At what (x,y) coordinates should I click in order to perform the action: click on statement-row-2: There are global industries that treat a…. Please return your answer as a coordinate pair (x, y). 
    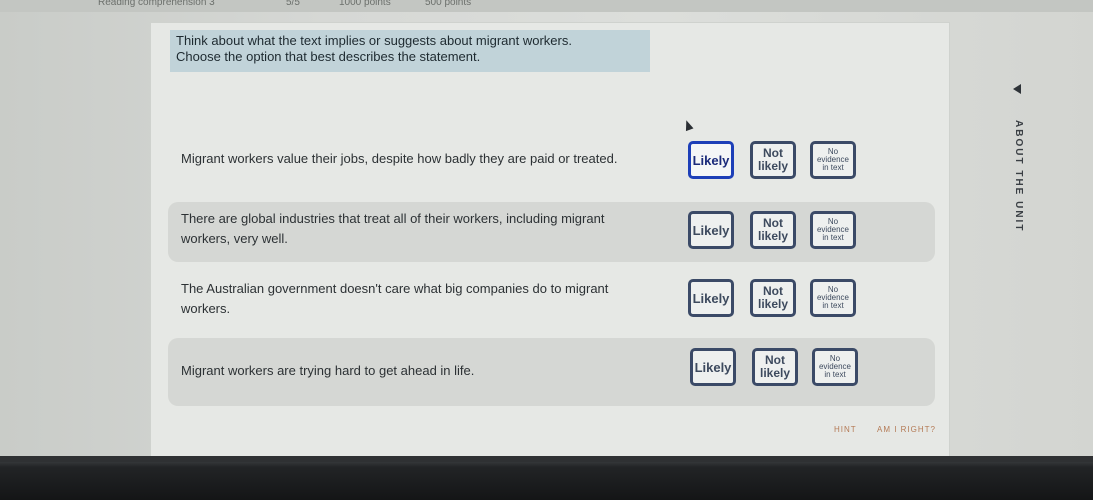
    Looking at the image, I should click on (551, 232).